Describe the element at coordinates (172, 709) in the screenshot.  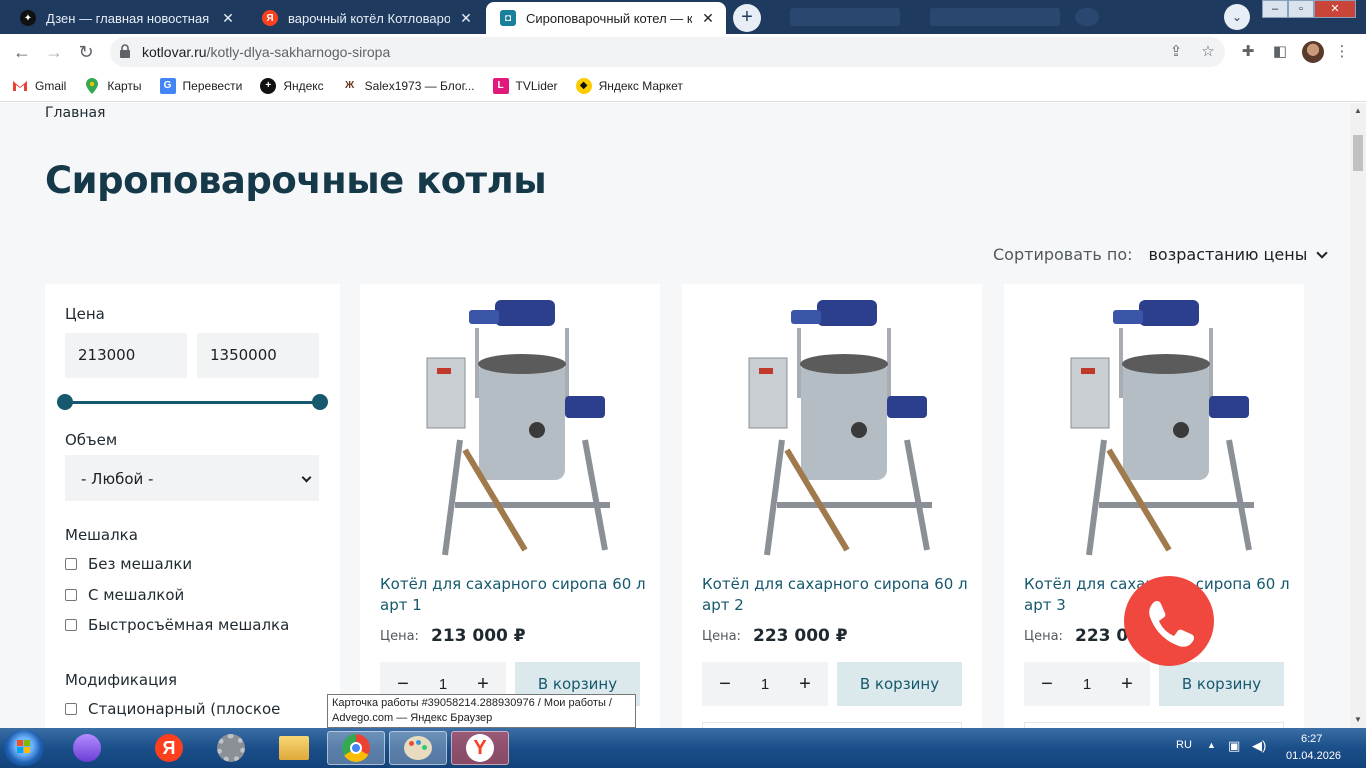
I see `modification-option-stationary: Стационарный (плоское` at that location.